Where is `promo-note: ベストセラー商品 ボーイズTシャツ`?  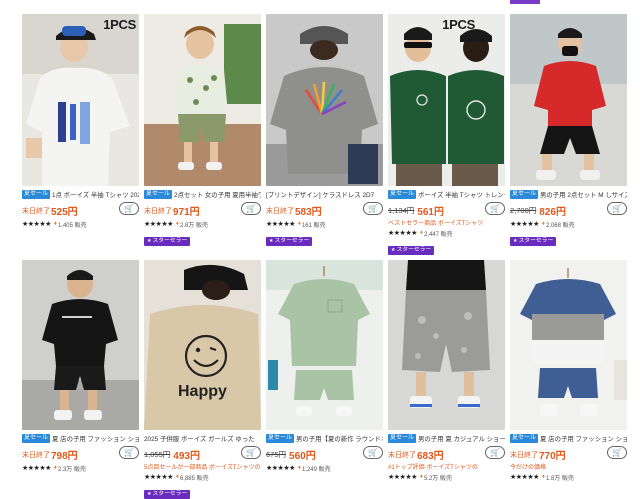 promo-note: ベストセラー商品 ボーイズTシャツ is located at coordinates (436, 223).